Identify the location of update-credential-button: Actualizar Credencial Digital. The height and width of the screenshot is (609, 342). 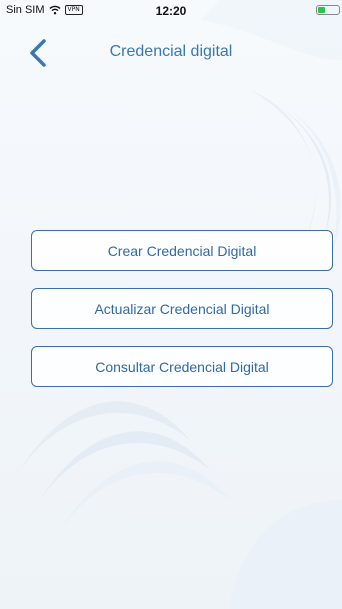
(182, 308).